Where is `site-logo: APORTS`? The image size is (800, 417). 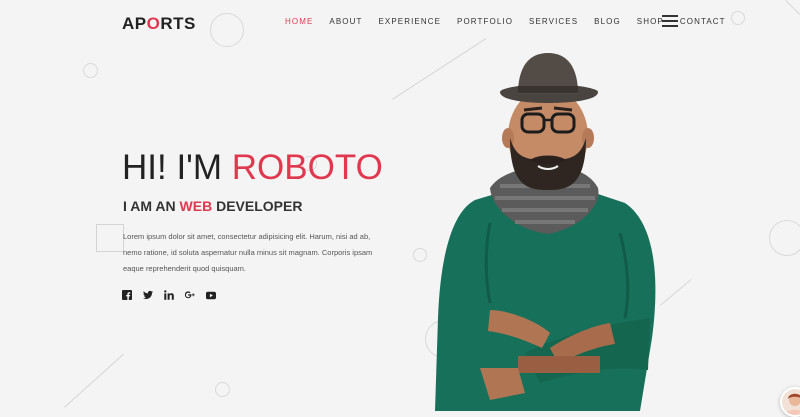
site-logo: APORTS is located at coordinates (159, 24).